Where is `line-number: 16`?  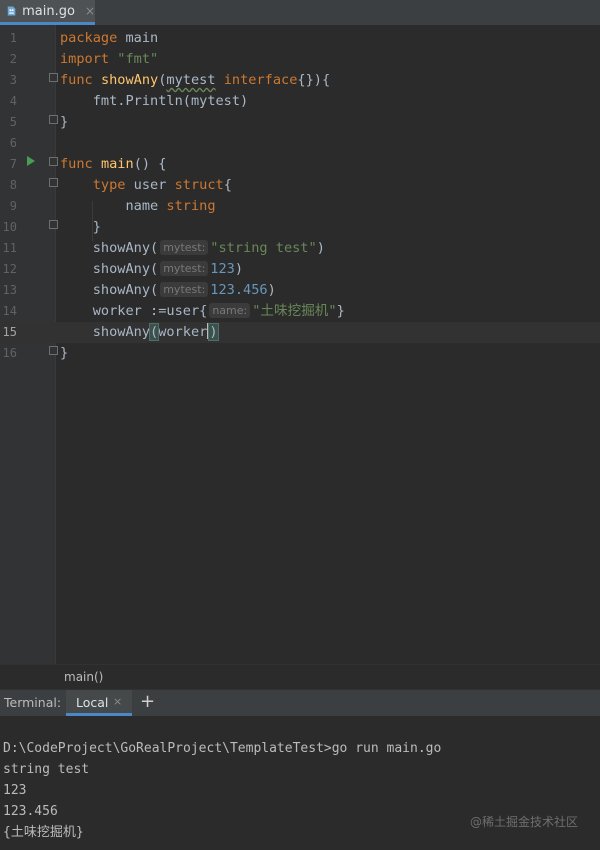 line-number: 16 is located at coordinates (9, 353).